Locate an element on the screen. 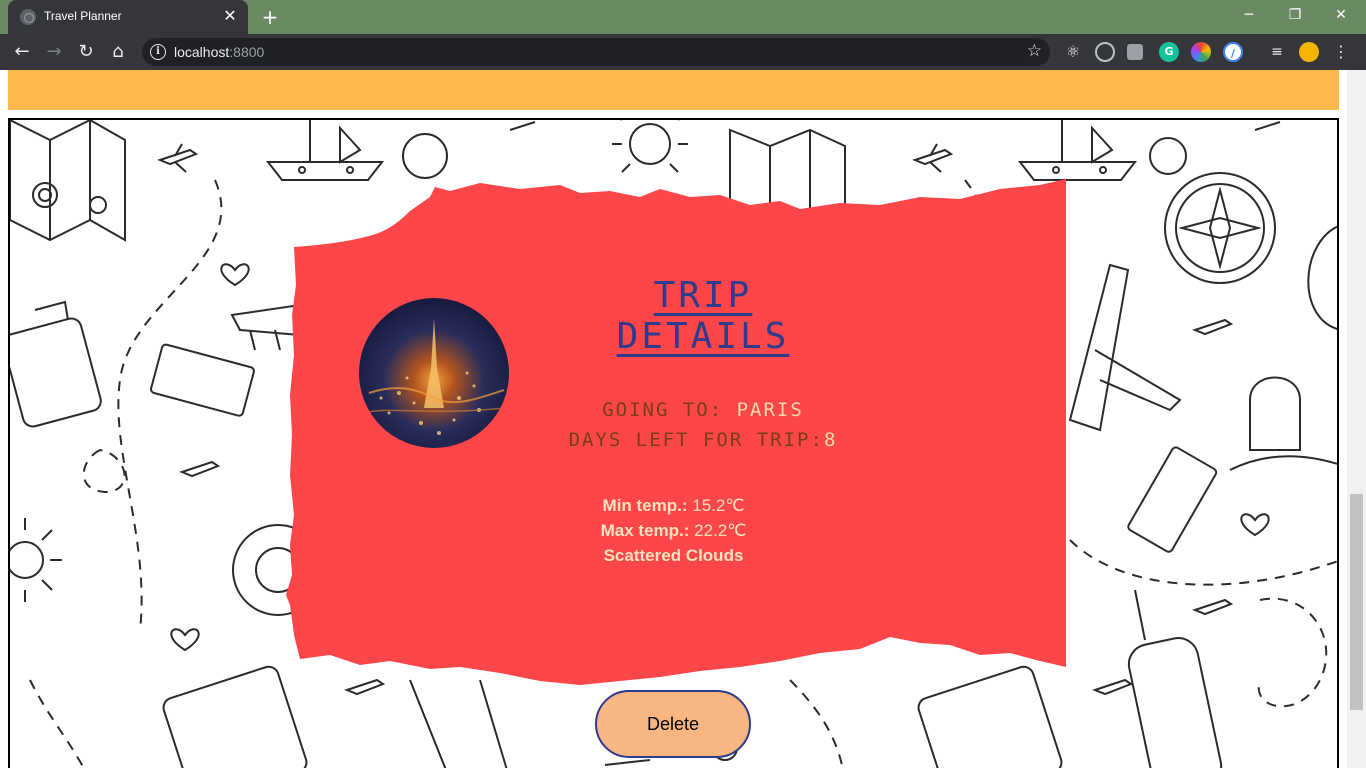 The image size is (1366, 768). browser-toolbar: ← → ↻ ⌂ i localhost:8800 ☆ ⚛ G / ≡ ⋮ is located at coordinates (683, 52).